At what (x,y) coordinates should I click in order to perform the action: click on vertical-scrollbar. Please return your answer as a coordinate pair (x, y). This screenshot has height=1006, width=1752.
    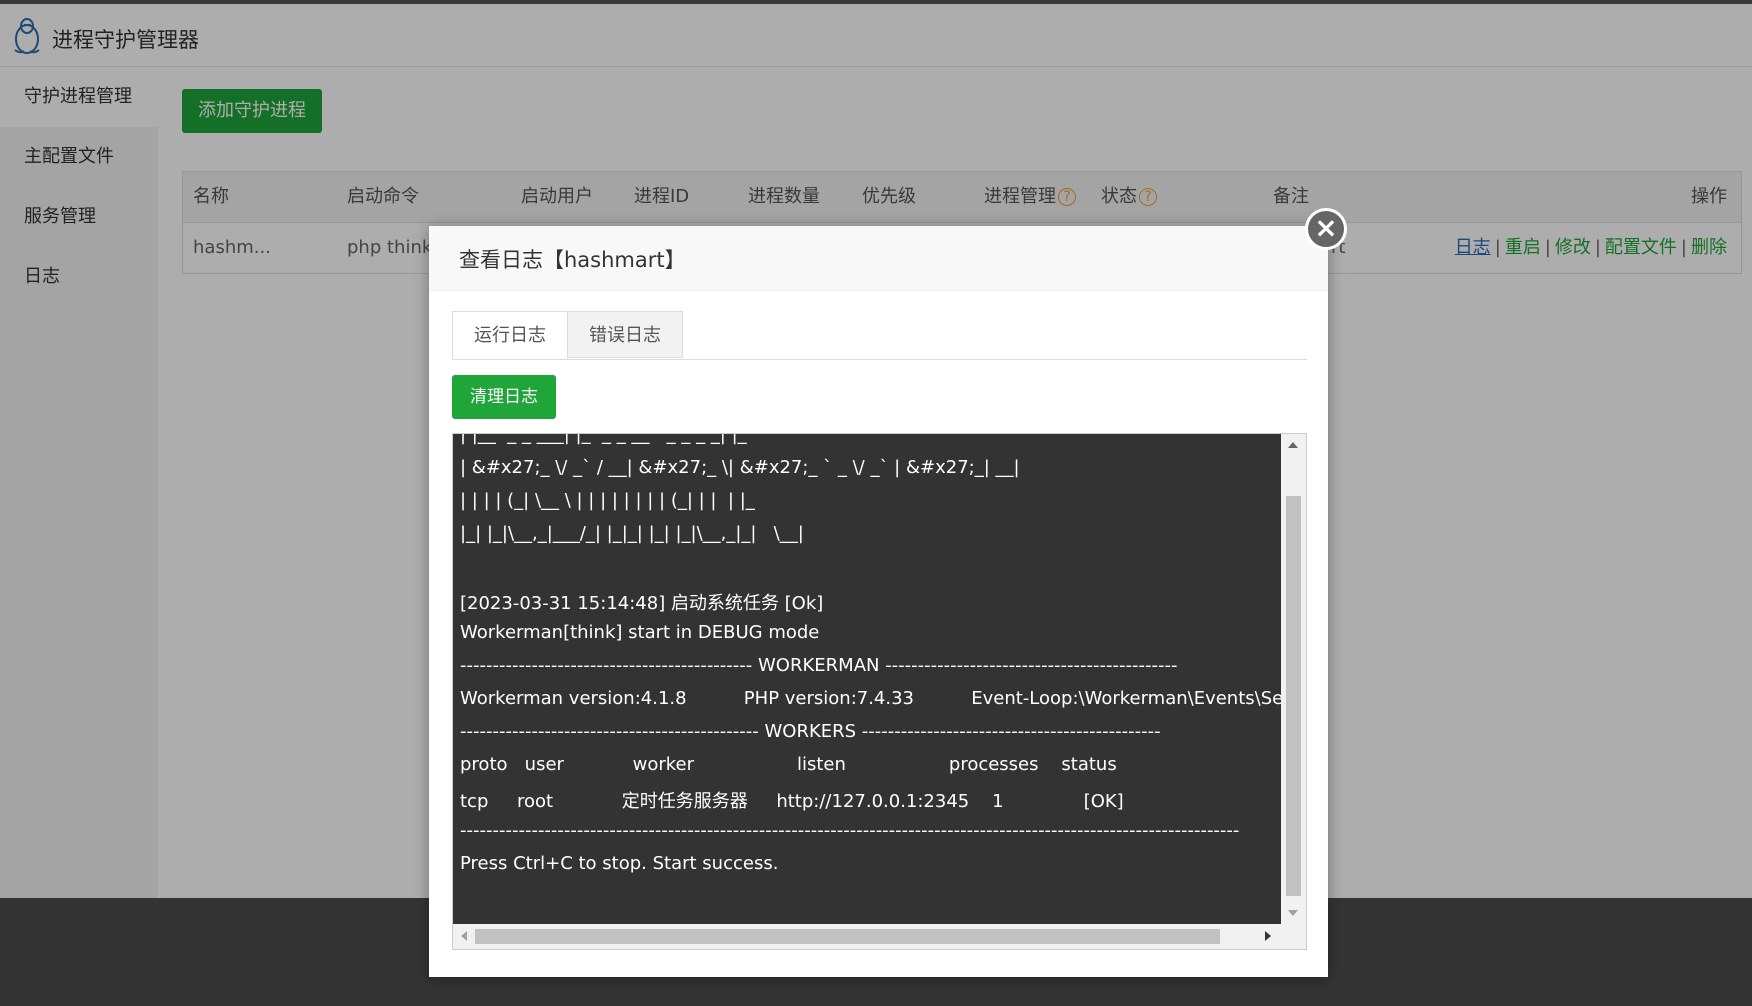
    Looking at the image, I should click on (1293, 679).